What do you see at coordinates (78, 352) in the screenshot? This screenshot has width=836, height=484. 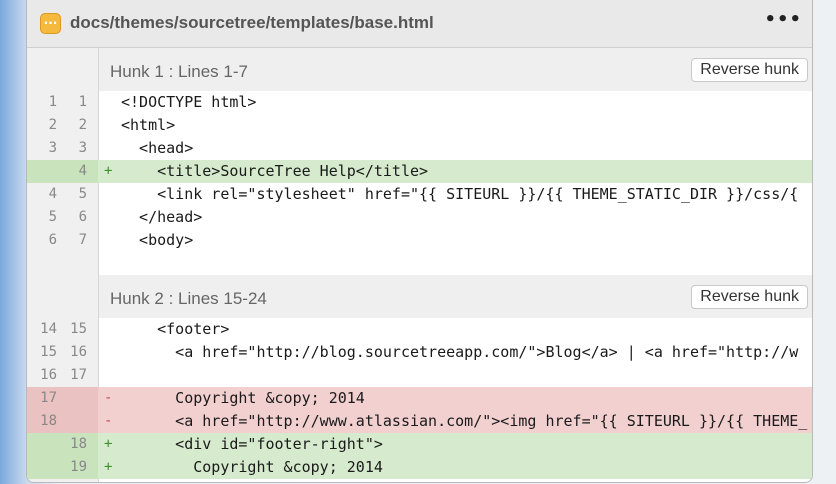 I see `new-line-number: 16` at bounding box center [78, 352].